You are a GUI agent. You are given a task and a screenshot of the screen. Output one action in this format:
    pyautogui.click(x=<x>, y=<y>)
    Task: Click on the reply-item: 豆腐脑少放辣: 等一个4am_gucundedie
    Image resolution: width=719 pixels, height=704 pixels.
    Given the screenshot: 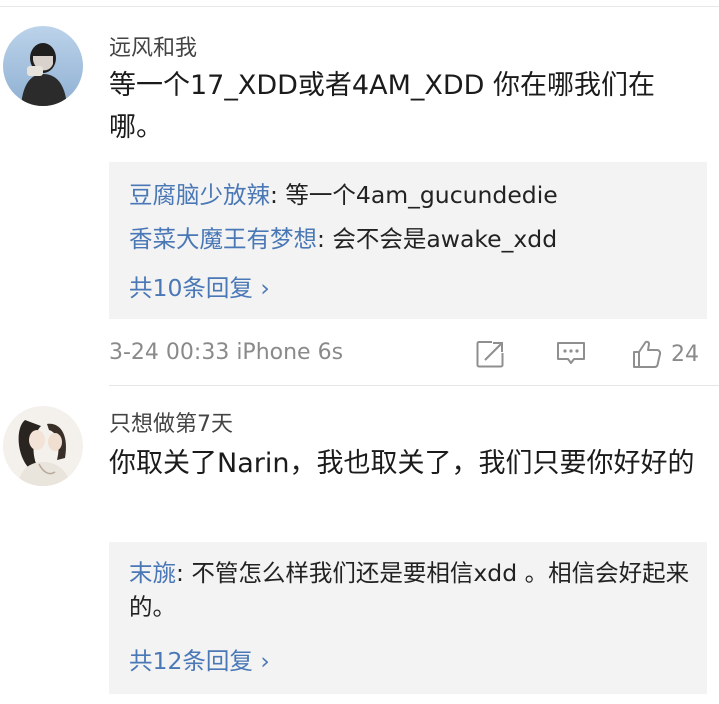 What is the action you would take?
    pyautogui.click(x=410, y=195)
    